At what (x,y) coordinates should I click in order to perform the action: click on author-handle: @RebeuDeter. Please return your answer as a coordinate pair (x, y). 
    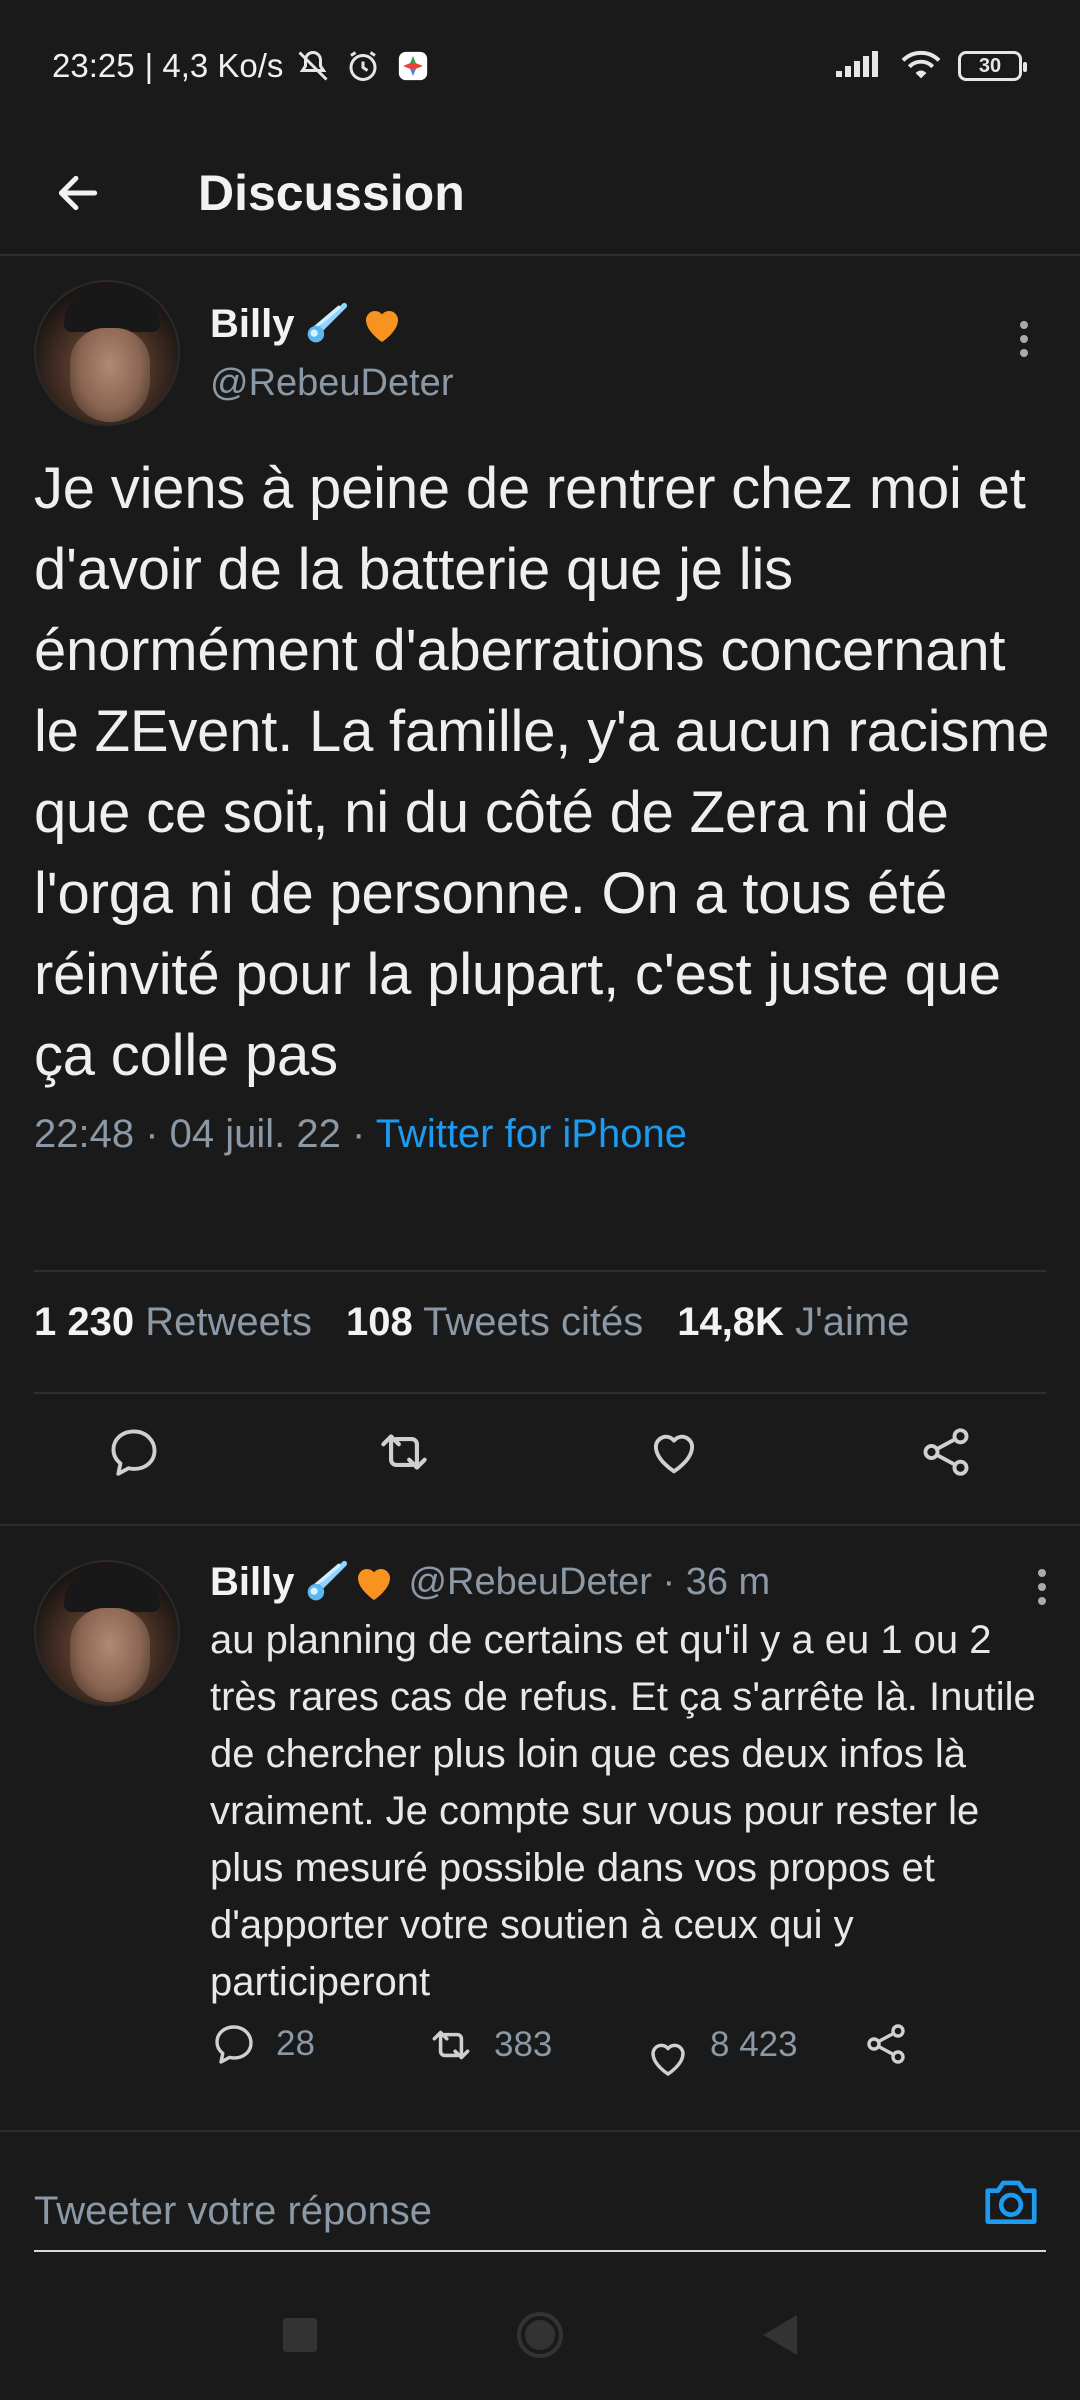
    Looking at the image, I should click on (331, 383).